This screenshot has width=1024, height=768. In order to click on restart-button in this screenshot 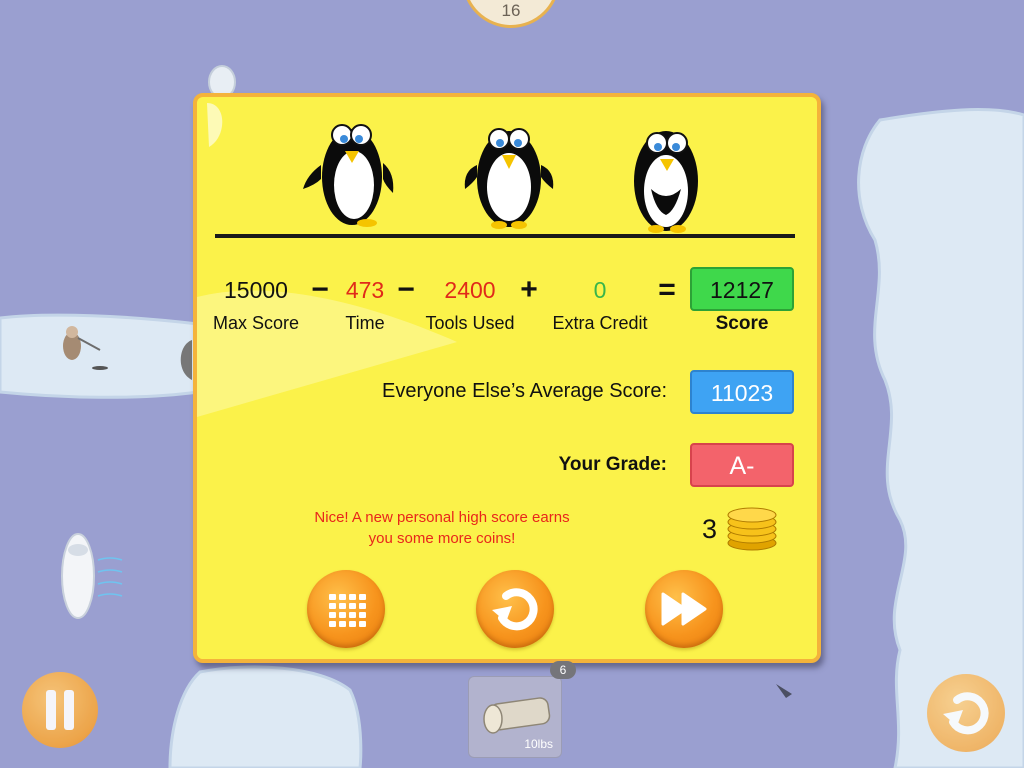, I will do `click(966, 713)`.